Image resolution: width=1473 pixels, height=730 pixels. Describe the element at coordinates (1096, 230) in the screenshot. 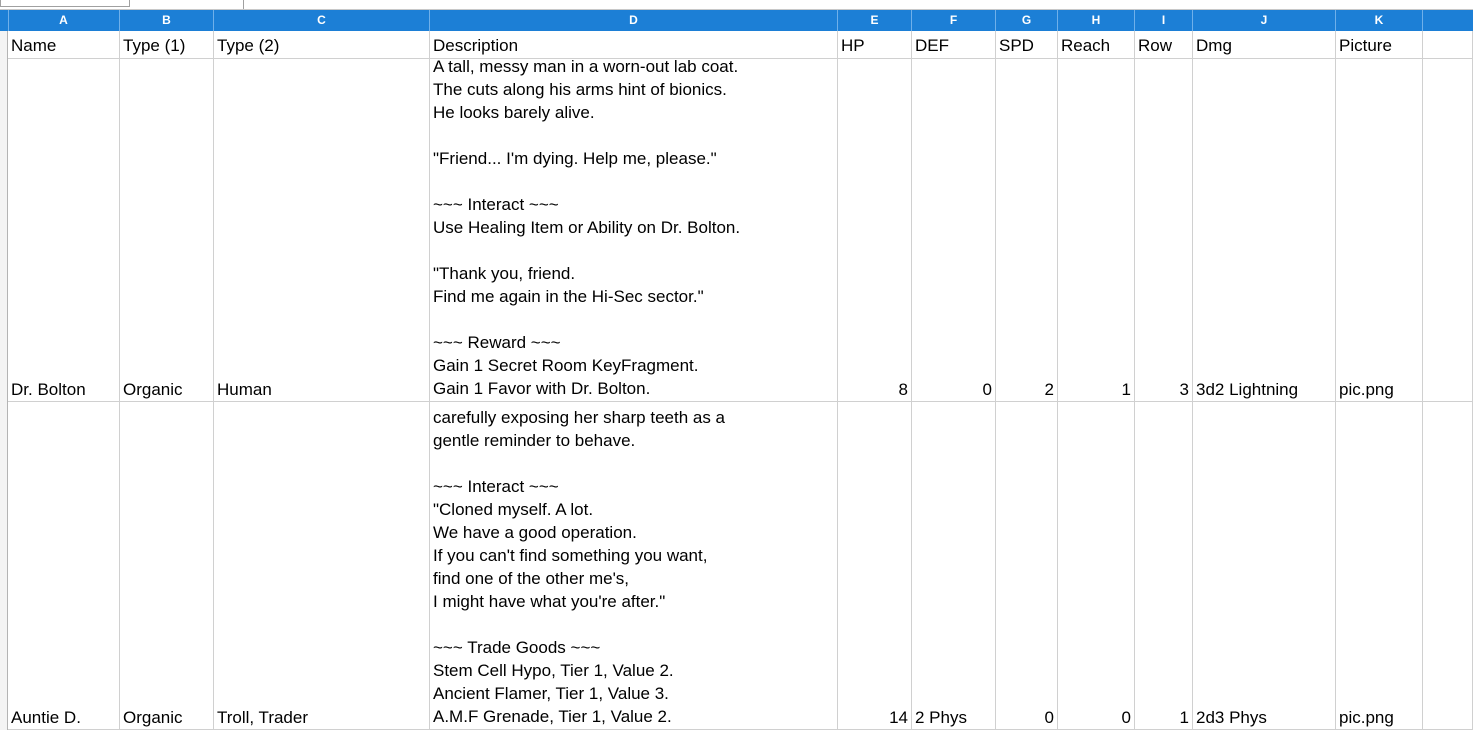

I see `cell-reach: 1` at that location.